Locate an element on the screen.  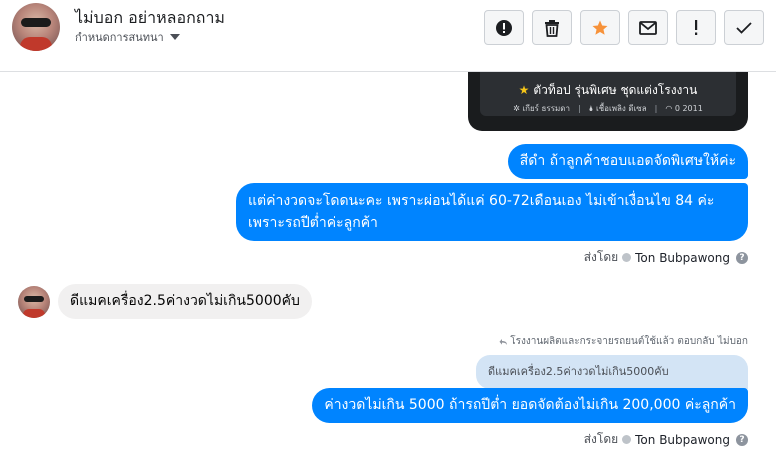
car-mileage: ◠ 0 2011 is located at coordinates (684, 108).